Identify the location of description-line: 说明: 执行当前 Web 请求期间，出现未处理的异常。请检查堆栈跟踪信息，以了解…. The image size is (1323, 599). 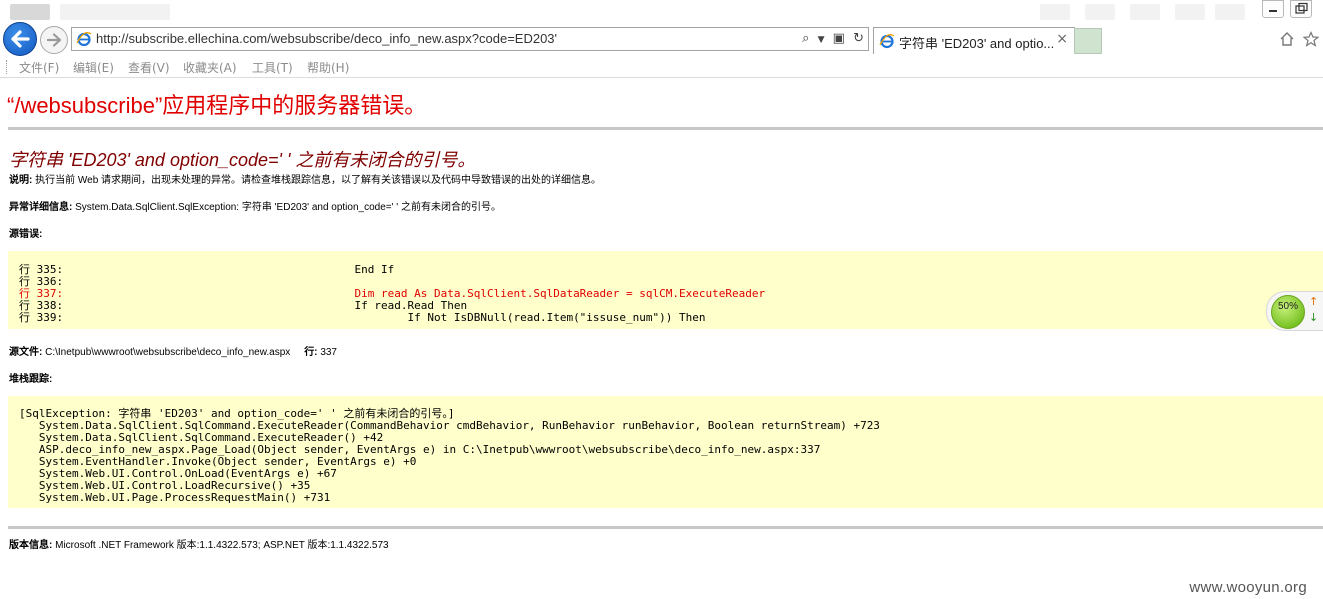
(305, 178).